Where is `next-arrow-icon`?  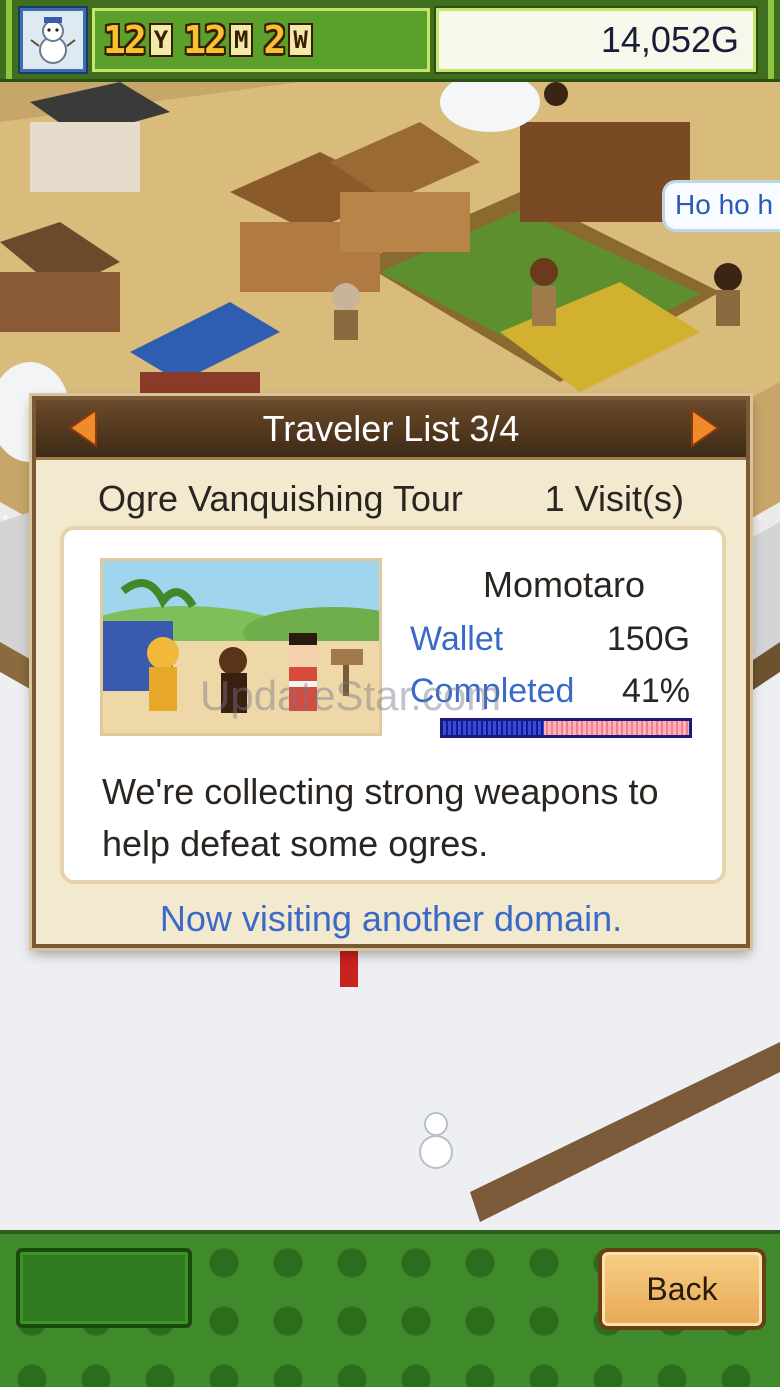 next-arrow-icon is located at coordinates (705, 428).